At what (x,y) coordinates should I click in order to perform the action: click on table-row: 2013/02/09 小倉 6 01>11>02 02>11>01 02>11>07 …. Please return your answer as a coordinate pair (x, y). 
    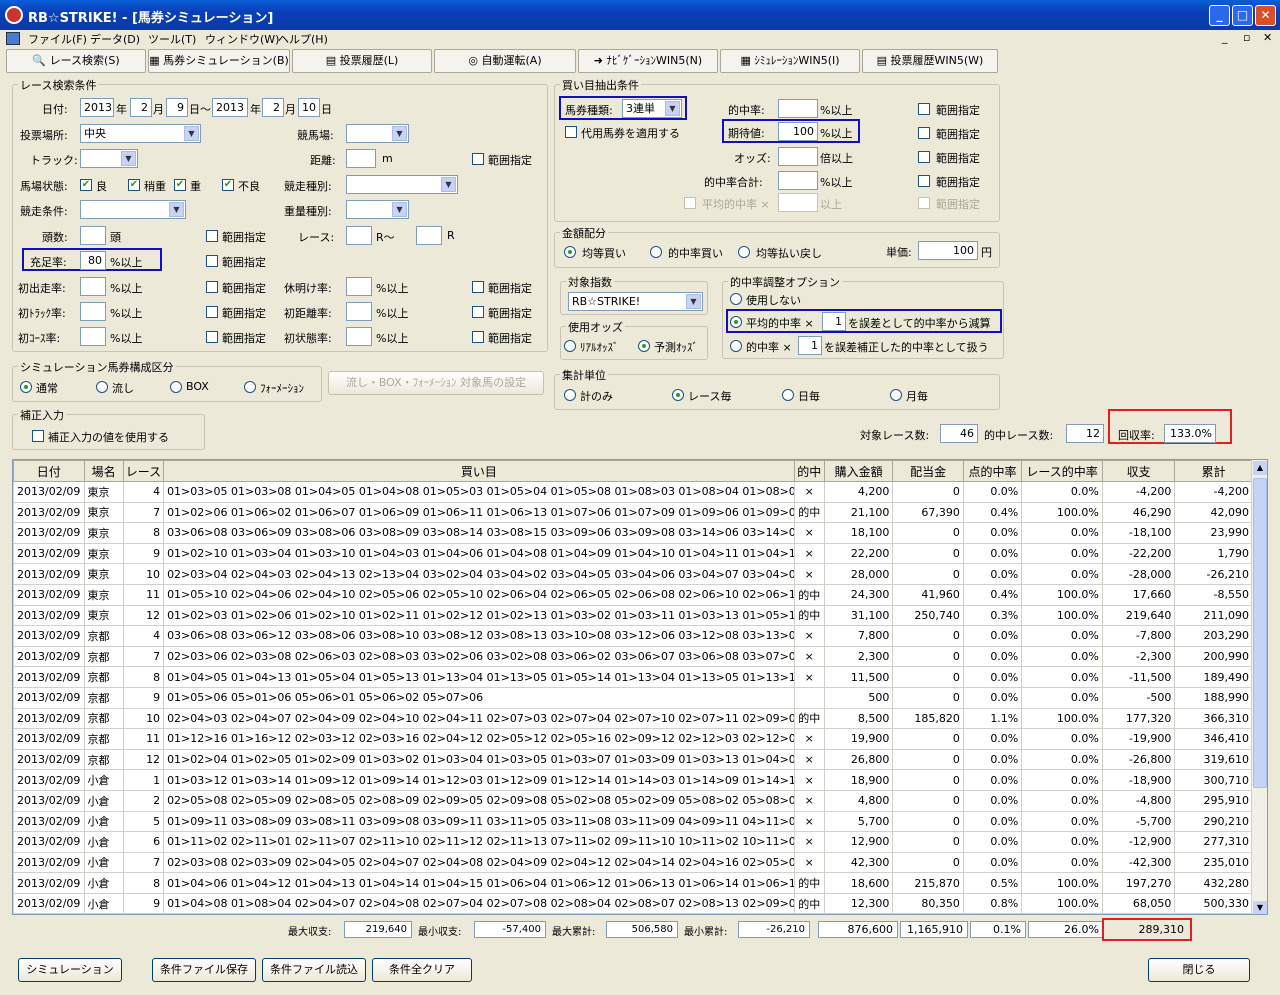
    Looking at the image, I should click on (633, 842).